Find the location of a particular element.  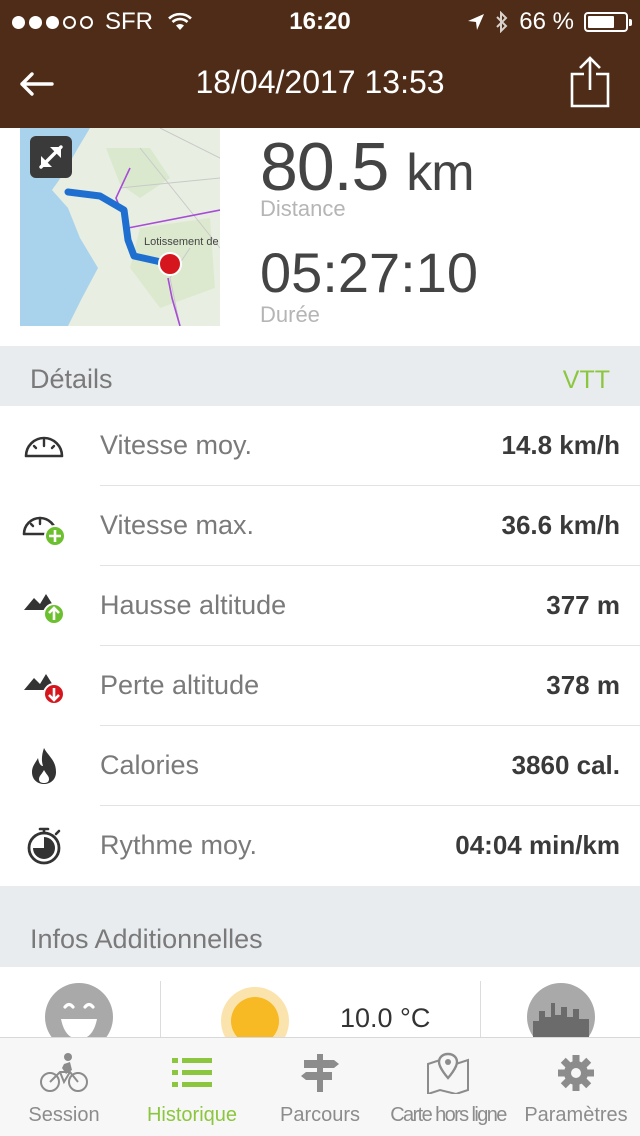

signpost-icon is located at coordinates (320, 1073).